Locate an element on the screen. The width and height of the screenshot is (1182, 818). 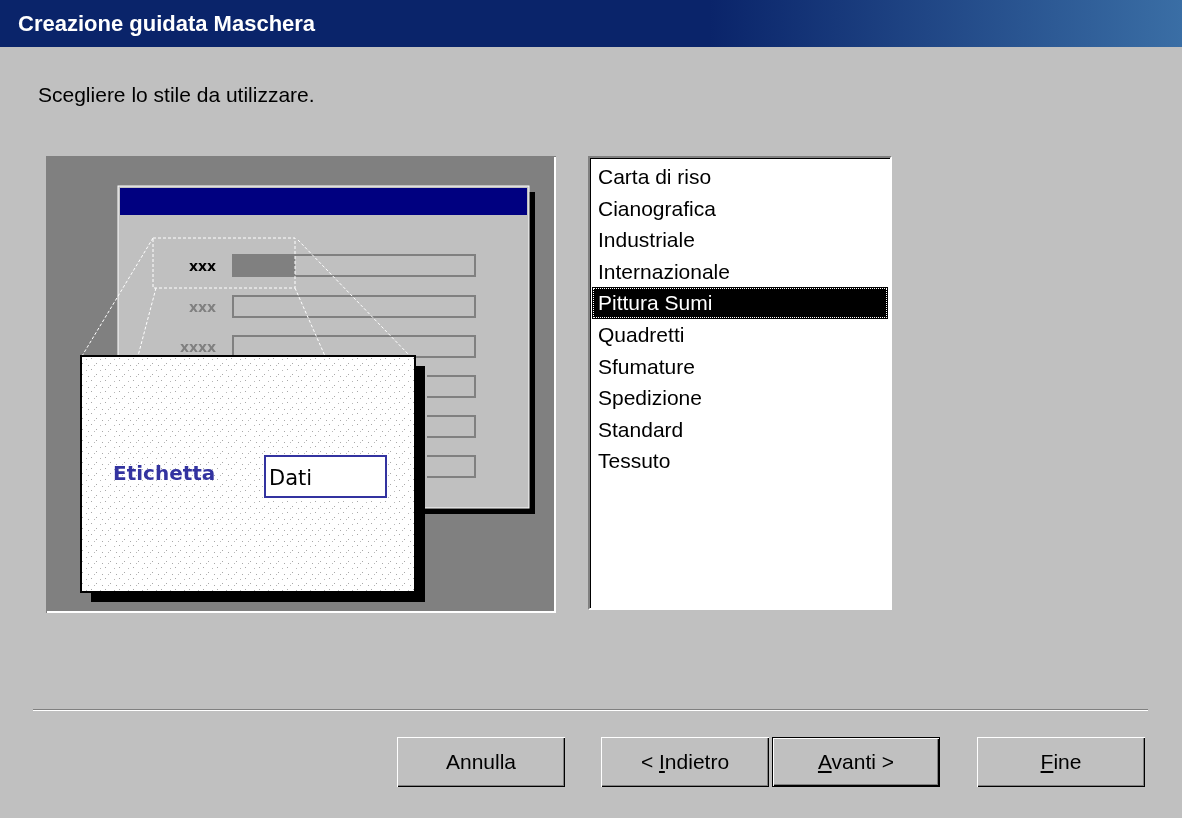
wizard-button: < Indietro is located at coordinates (685, 762).